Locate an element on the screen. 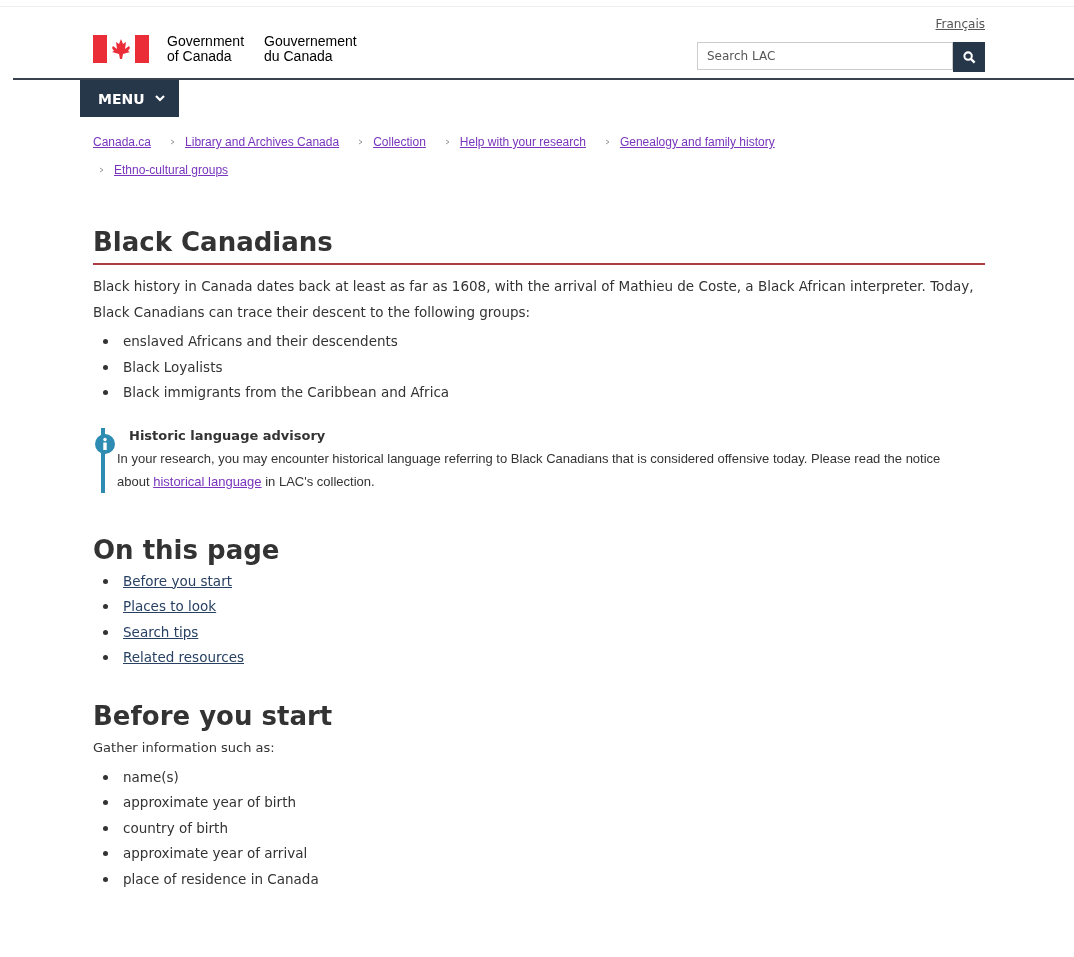 Image resolution: width=1074 pixels, height=957 pixels. flag-icon is located at coordinates (121, 49).